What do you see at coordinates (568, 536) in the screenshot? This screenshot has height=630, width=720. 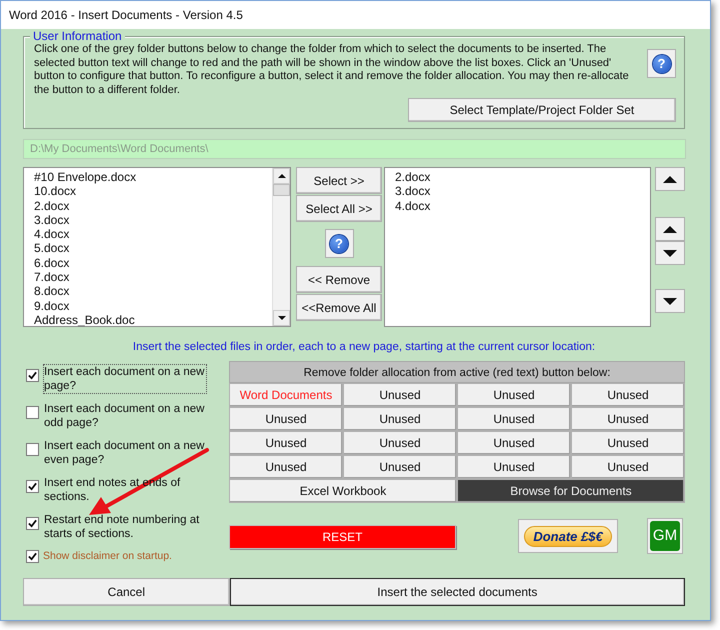 I see `donate-button: Donate £$€` at bounding box center [568, 536].